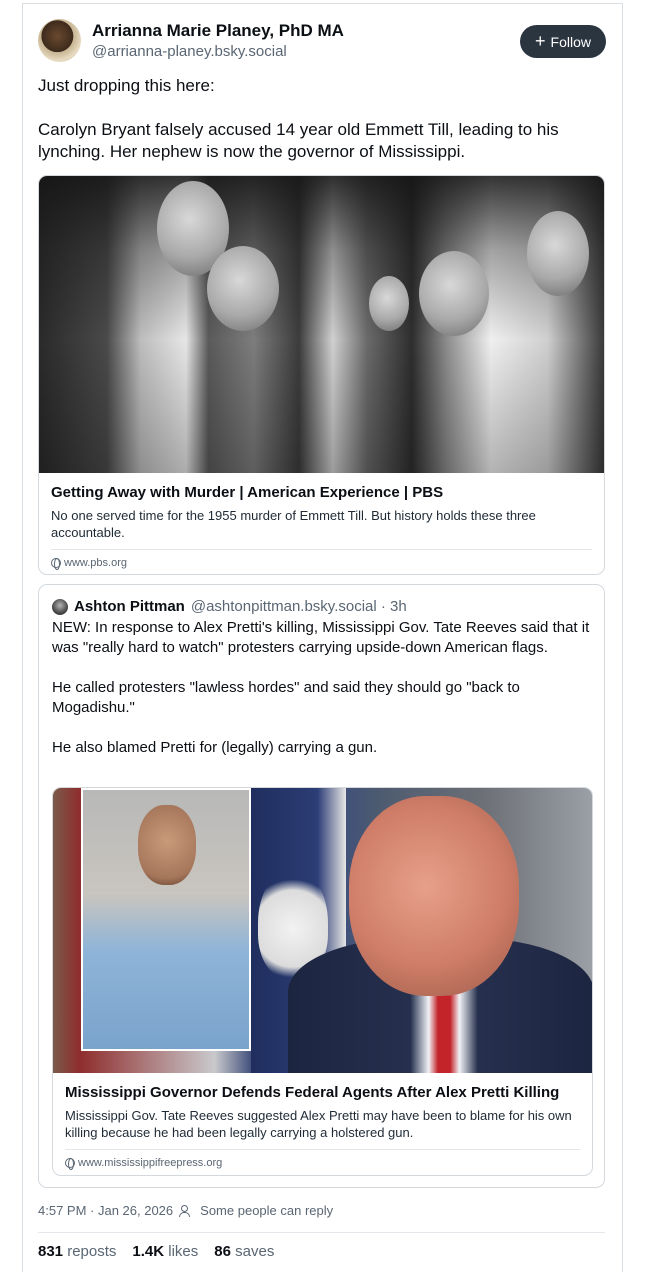 This screenshot has height=1272, width=646. I want to click on saves-stat: 86 saves, so click(244, 1251).